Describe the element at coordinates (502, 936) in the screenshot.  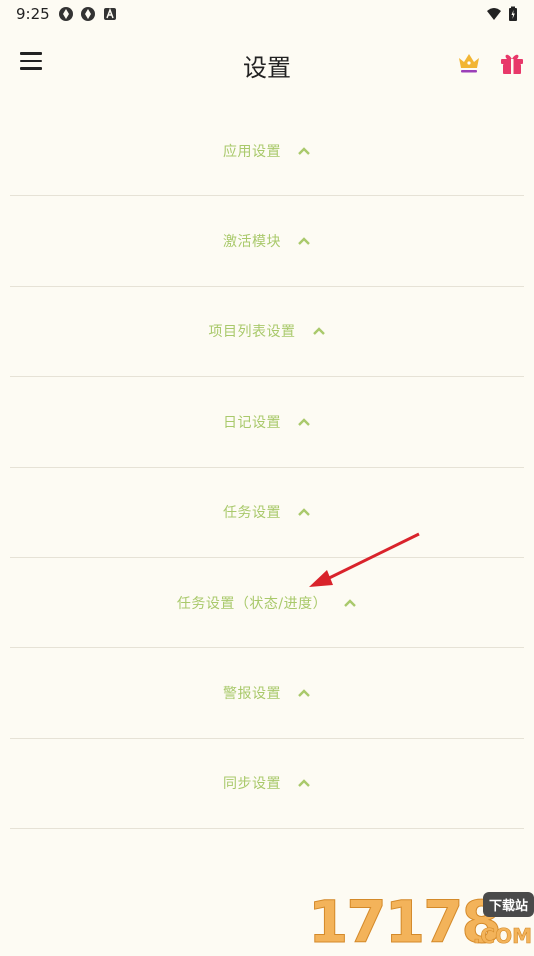
I see `watermark-suffix: .COM` at that location.